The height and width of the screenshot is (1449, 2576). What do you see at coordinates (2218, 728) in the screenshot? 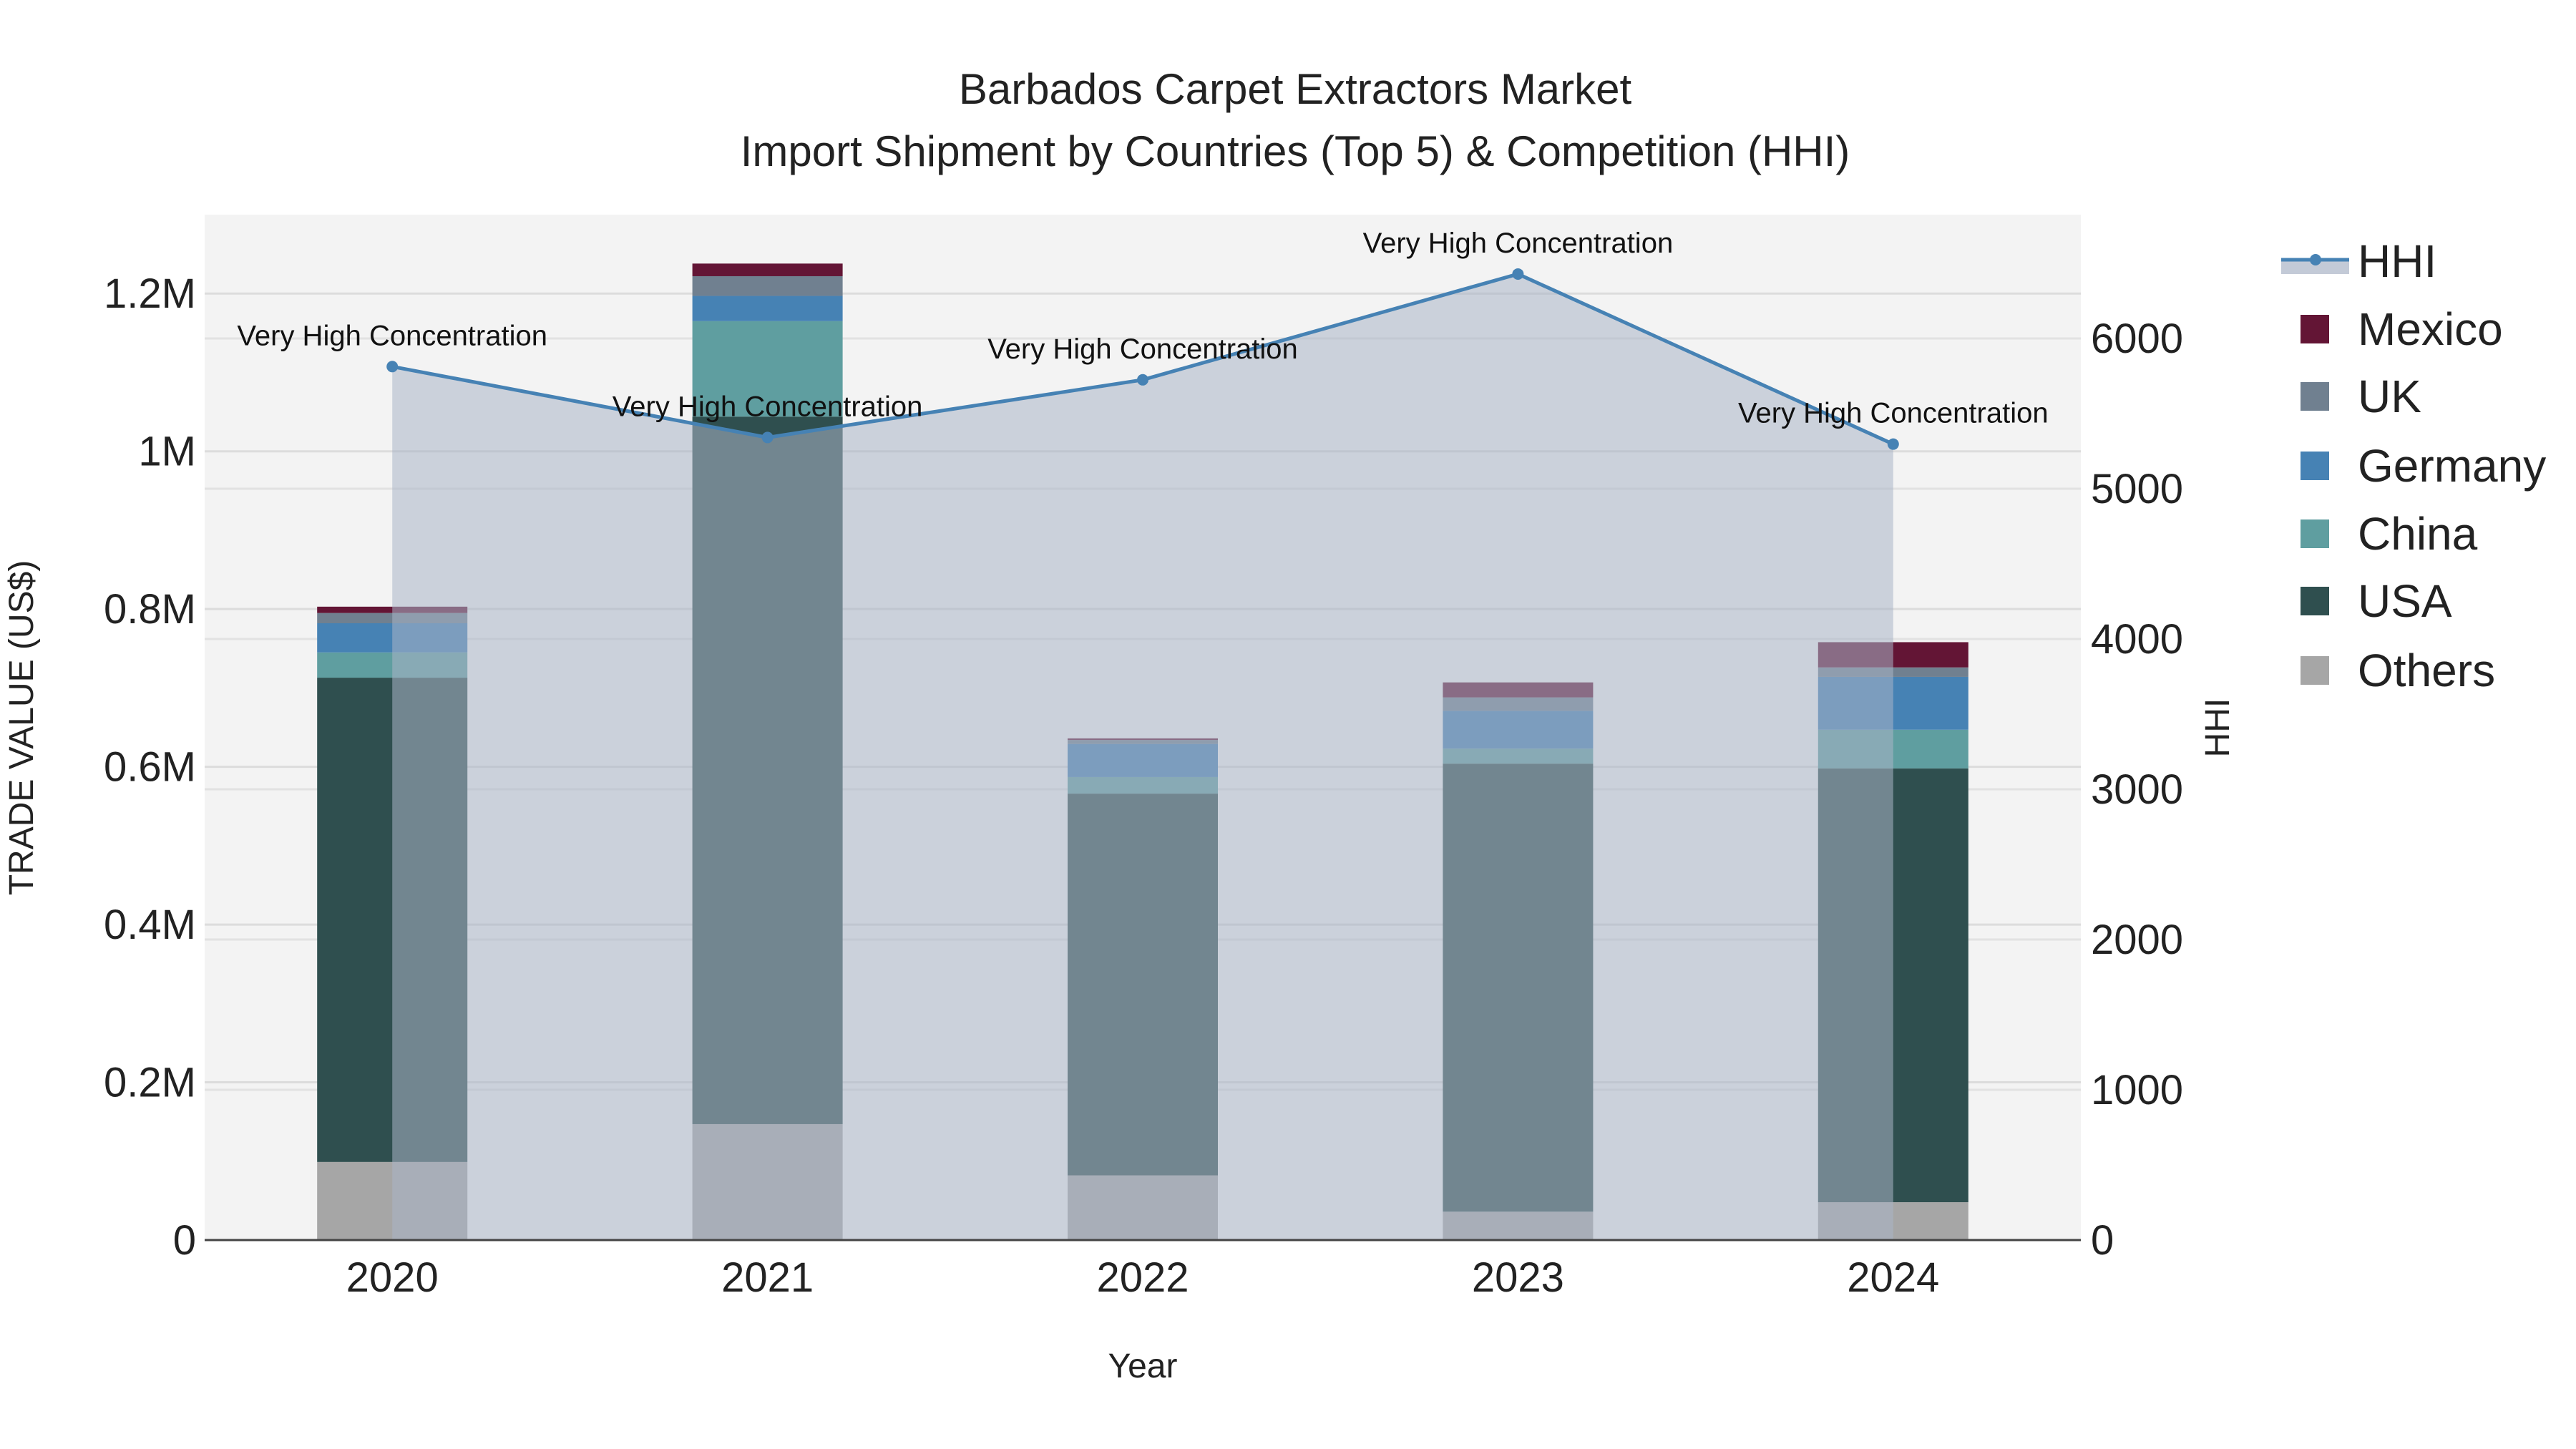
I see `y2-axis-title: HHI` at bounding box center [2218, 728].